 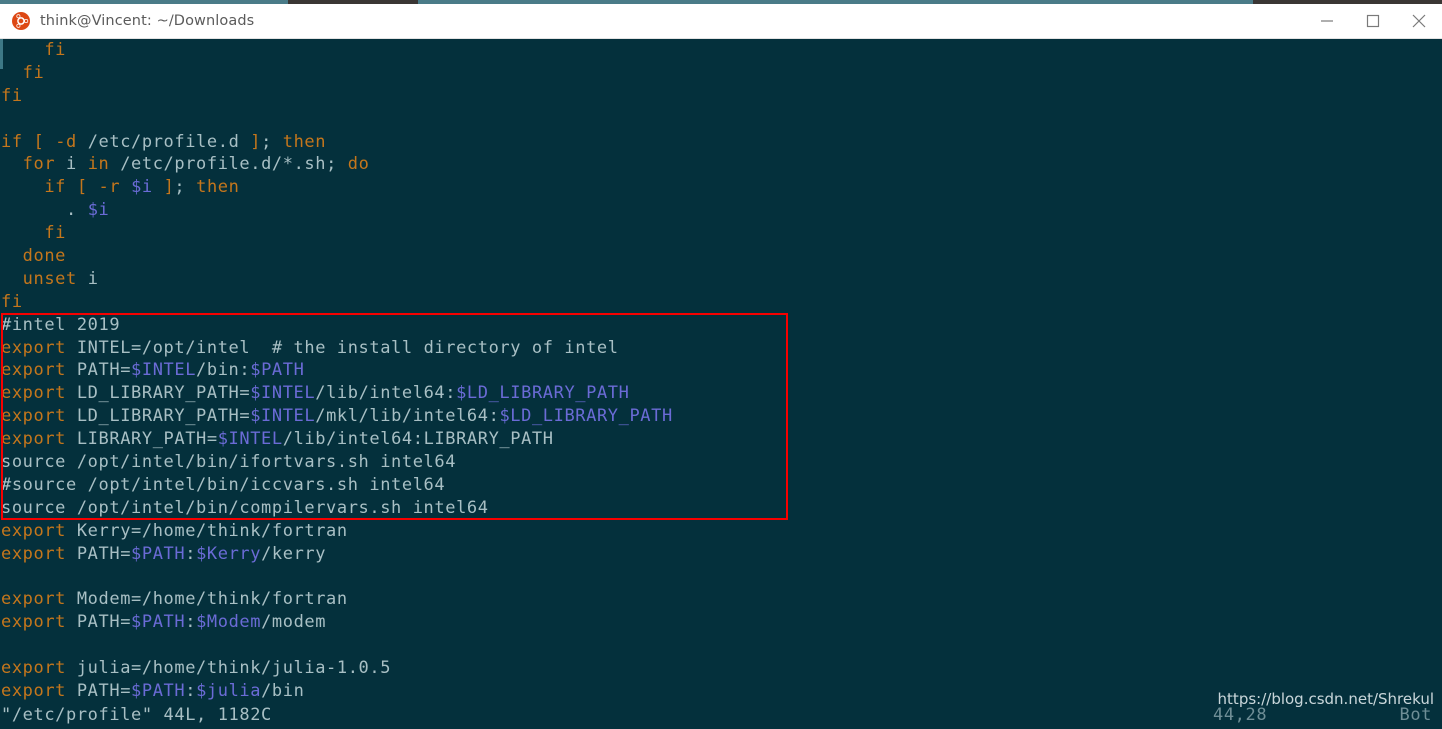 What do you see at coordinates (721, 210) in the screenshot?
I see `editor-line: . $i` at bounding box center [721, 210].